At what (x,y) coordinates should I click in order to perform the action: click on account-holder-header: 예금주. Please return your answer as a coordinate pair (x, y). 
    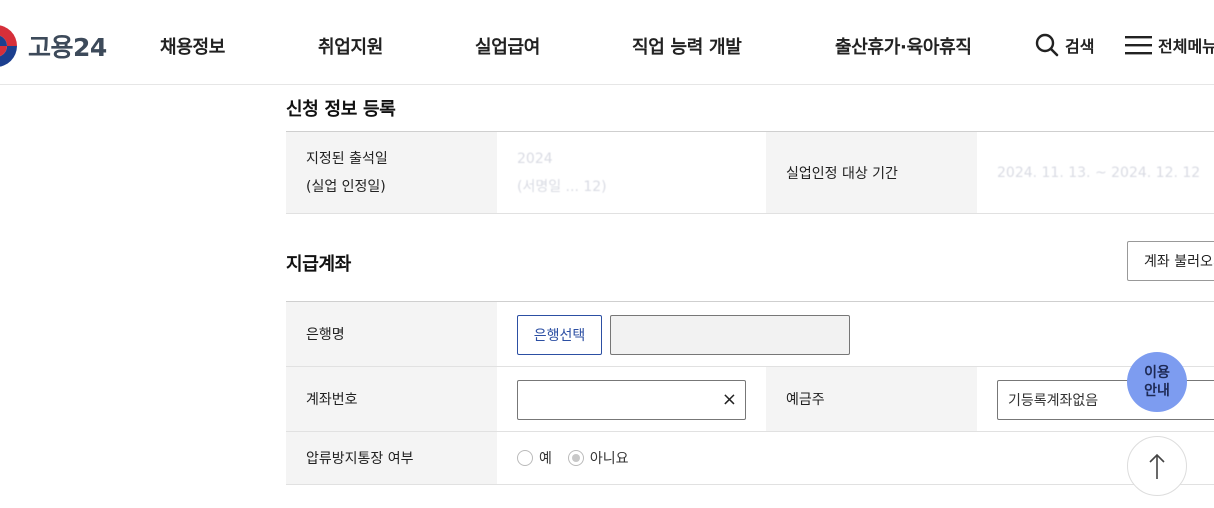
    Looking at the image, I should click on (871, 399).